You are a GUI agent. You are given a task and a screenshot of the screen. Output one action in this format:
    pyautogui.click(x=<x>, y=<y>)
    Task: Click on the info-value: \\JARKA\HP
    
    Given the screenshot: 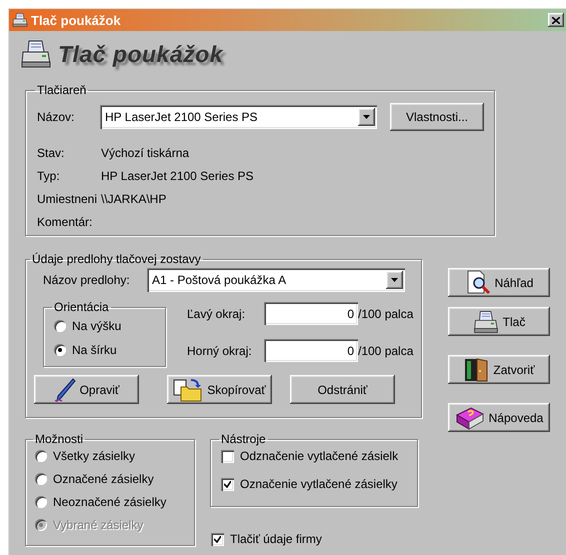 What is the action you would take?
    pyautogui.click(x=133, y=199)
    